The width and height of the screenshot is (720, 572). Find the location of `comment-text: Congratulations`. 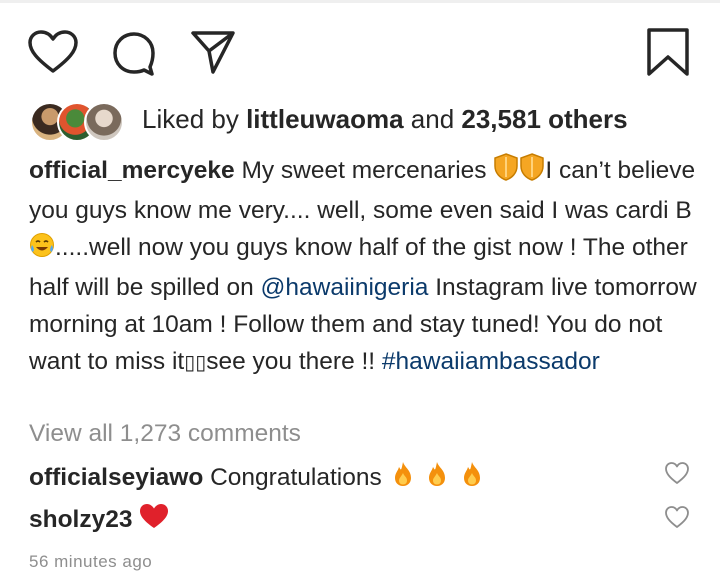

comment-text: Congratulations is located at coordinates (296, 477).